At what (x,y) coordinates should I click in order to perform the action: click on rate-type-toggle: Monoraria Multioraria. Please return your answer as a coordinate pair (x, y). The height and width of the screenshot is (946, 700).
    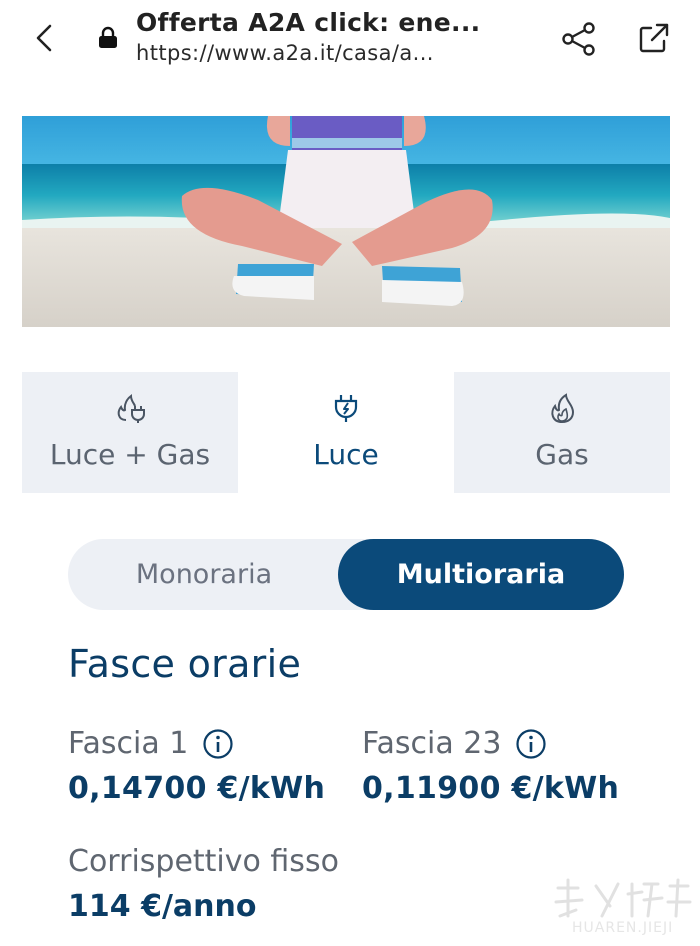
    Looking at the image, I should click on (346, 574).